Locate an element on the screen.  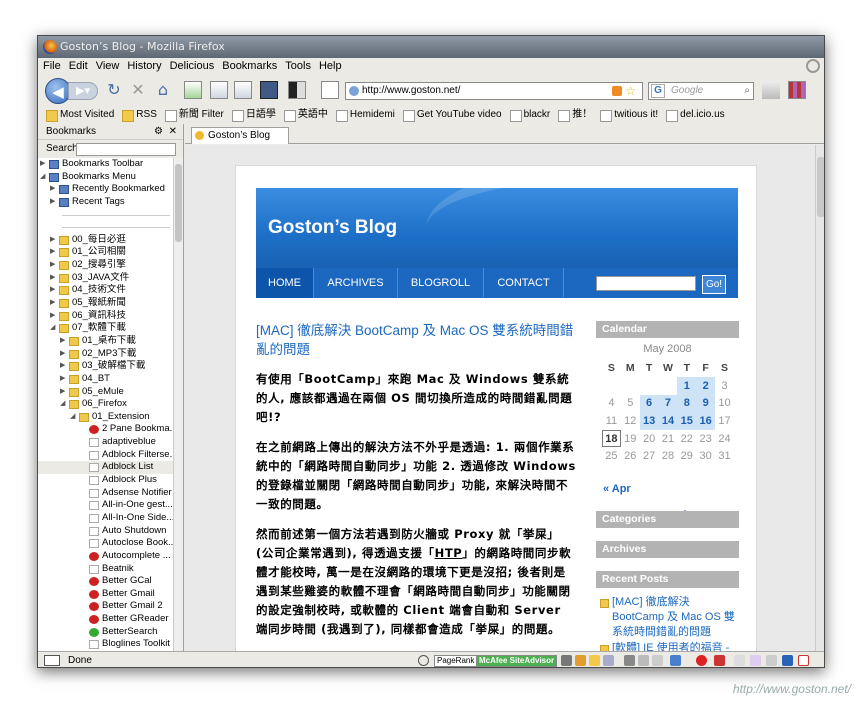
tree-item: ▶ 03_JAVA文件 is located at coordinates (106, 278).